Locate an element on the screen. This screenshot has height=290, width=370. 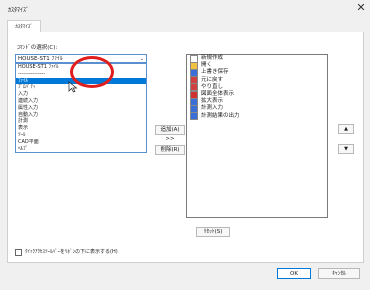
quick-access-item: やり直し is located at coordinates (257, 87).